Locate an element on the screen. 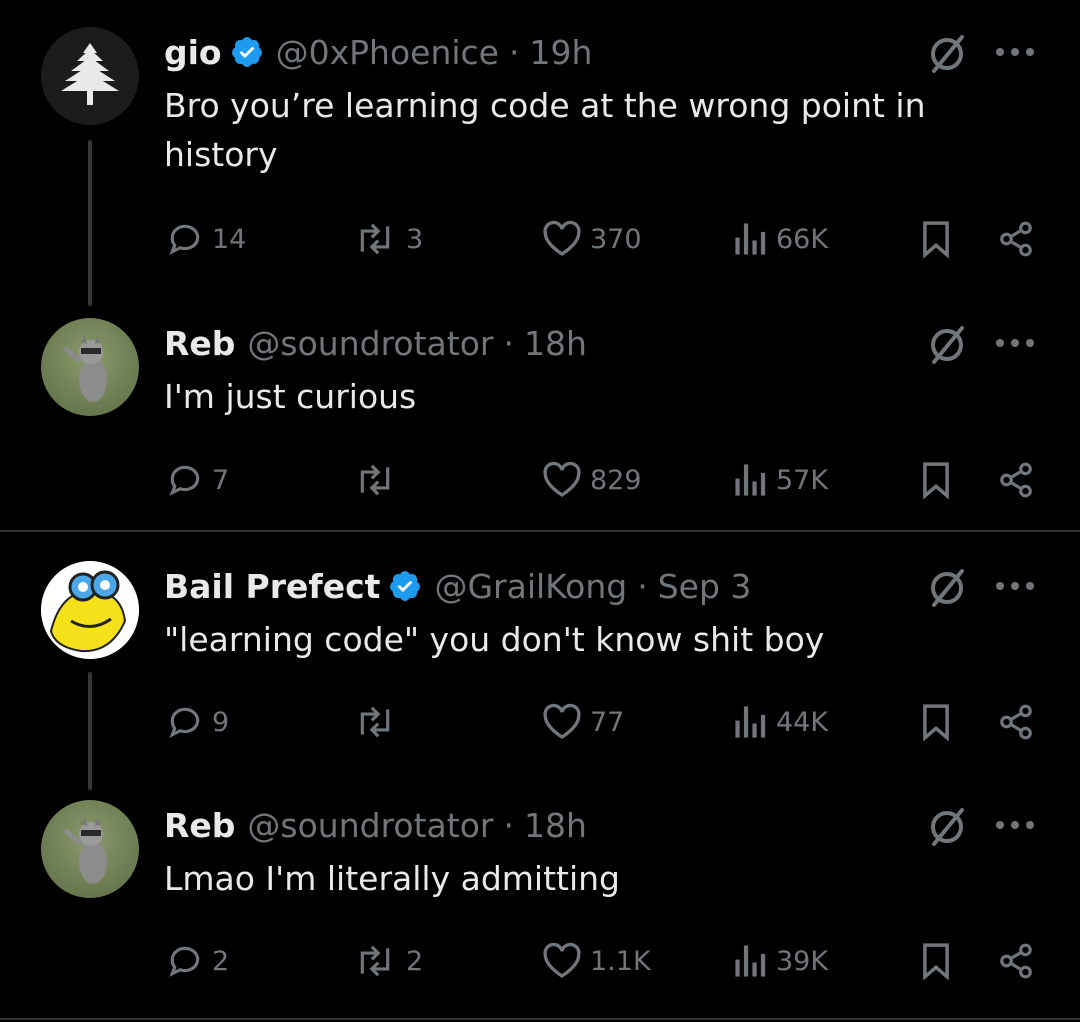 The image size is (1080, 1022). view-count: 66K is located at coordinates (802, 239).